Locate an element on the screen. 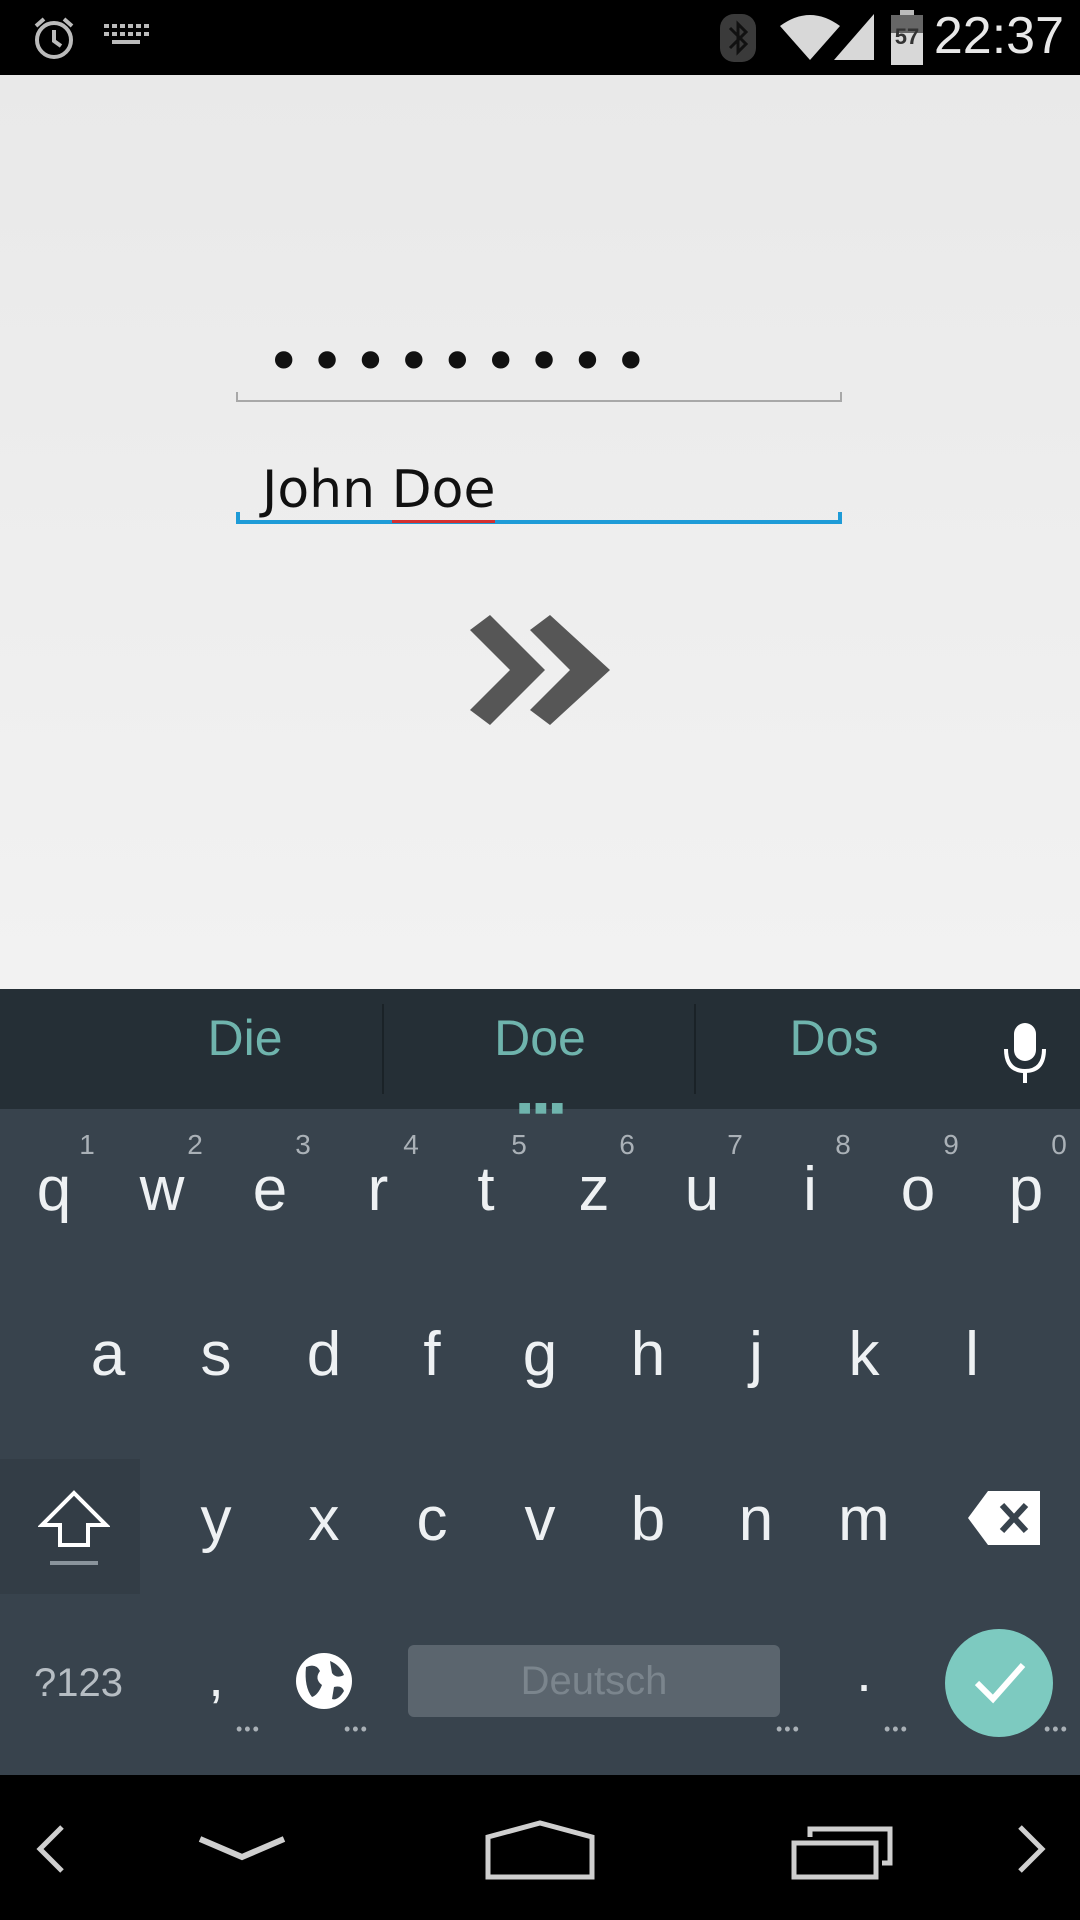  microphone-icon is located at coordinates (1025, 1053).